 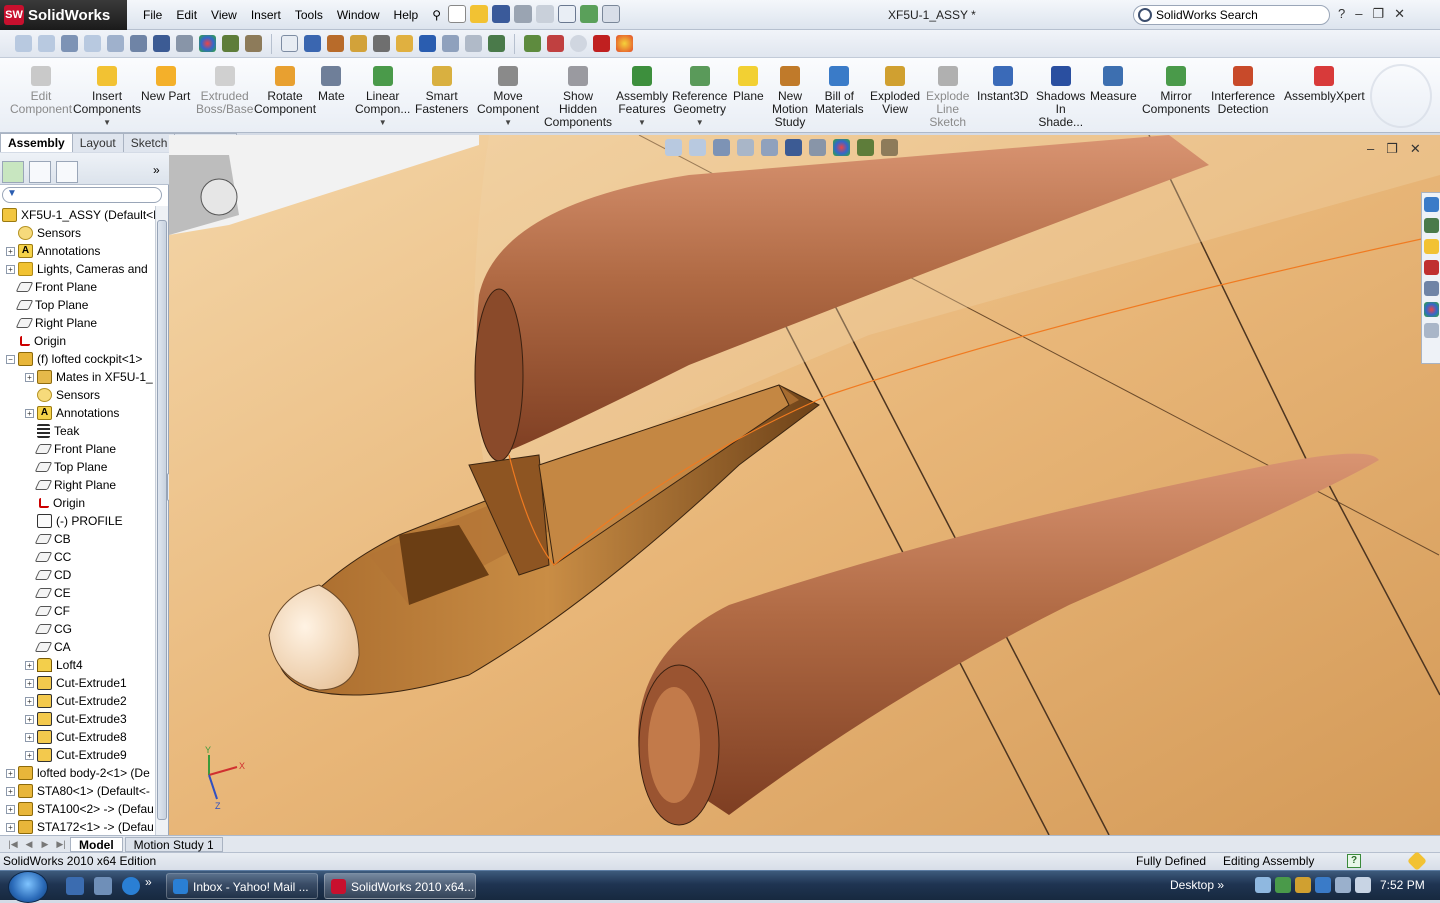 I want to click on tree-node-sta100-2-defau: + STA100<2> -> (Defau, so click(x=77, y=809).